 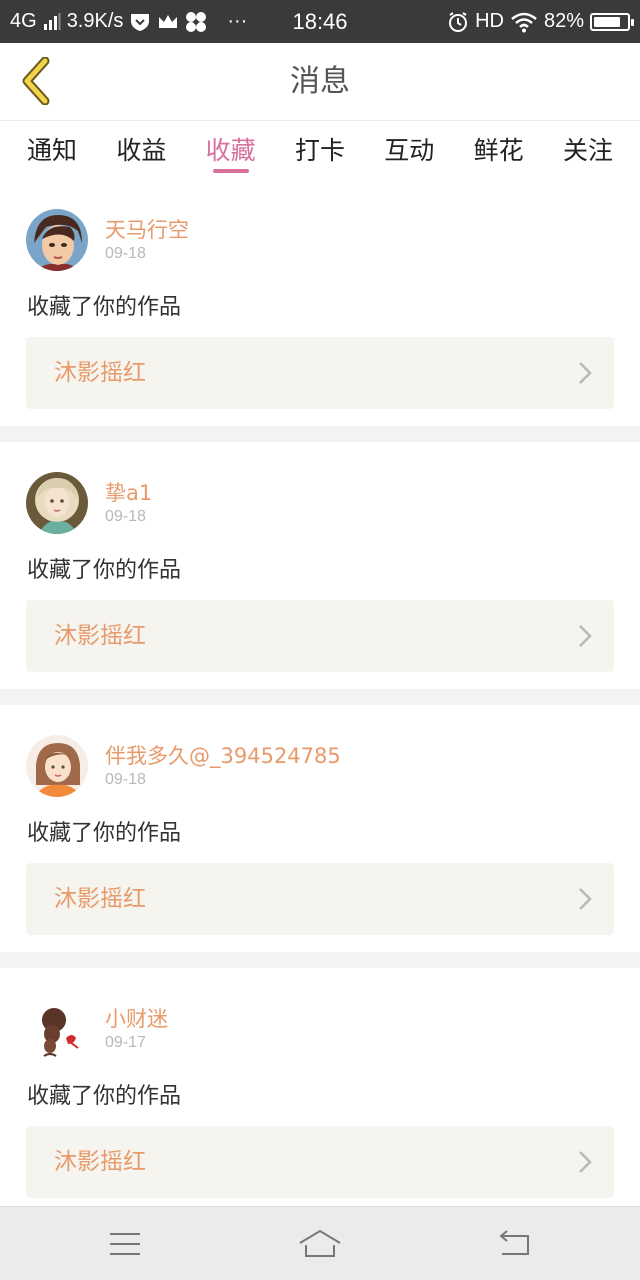 I want to click on user-name: 天马行空, so click(x=147, y=229).